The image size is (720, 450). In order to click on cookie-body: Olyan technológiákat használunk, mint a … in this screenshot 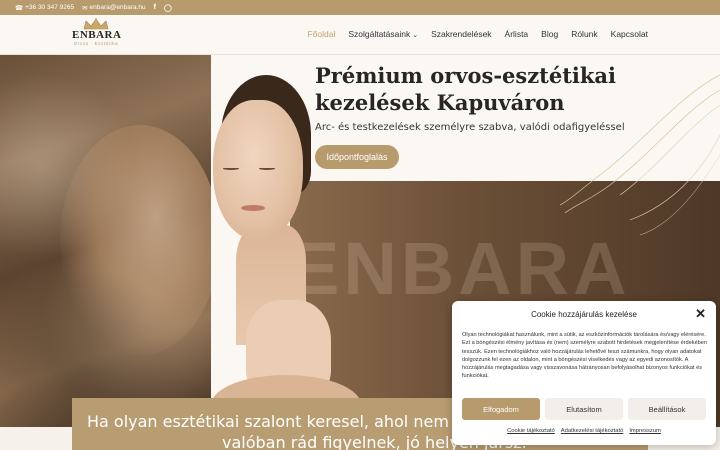, I will do `click(585, 356)`.